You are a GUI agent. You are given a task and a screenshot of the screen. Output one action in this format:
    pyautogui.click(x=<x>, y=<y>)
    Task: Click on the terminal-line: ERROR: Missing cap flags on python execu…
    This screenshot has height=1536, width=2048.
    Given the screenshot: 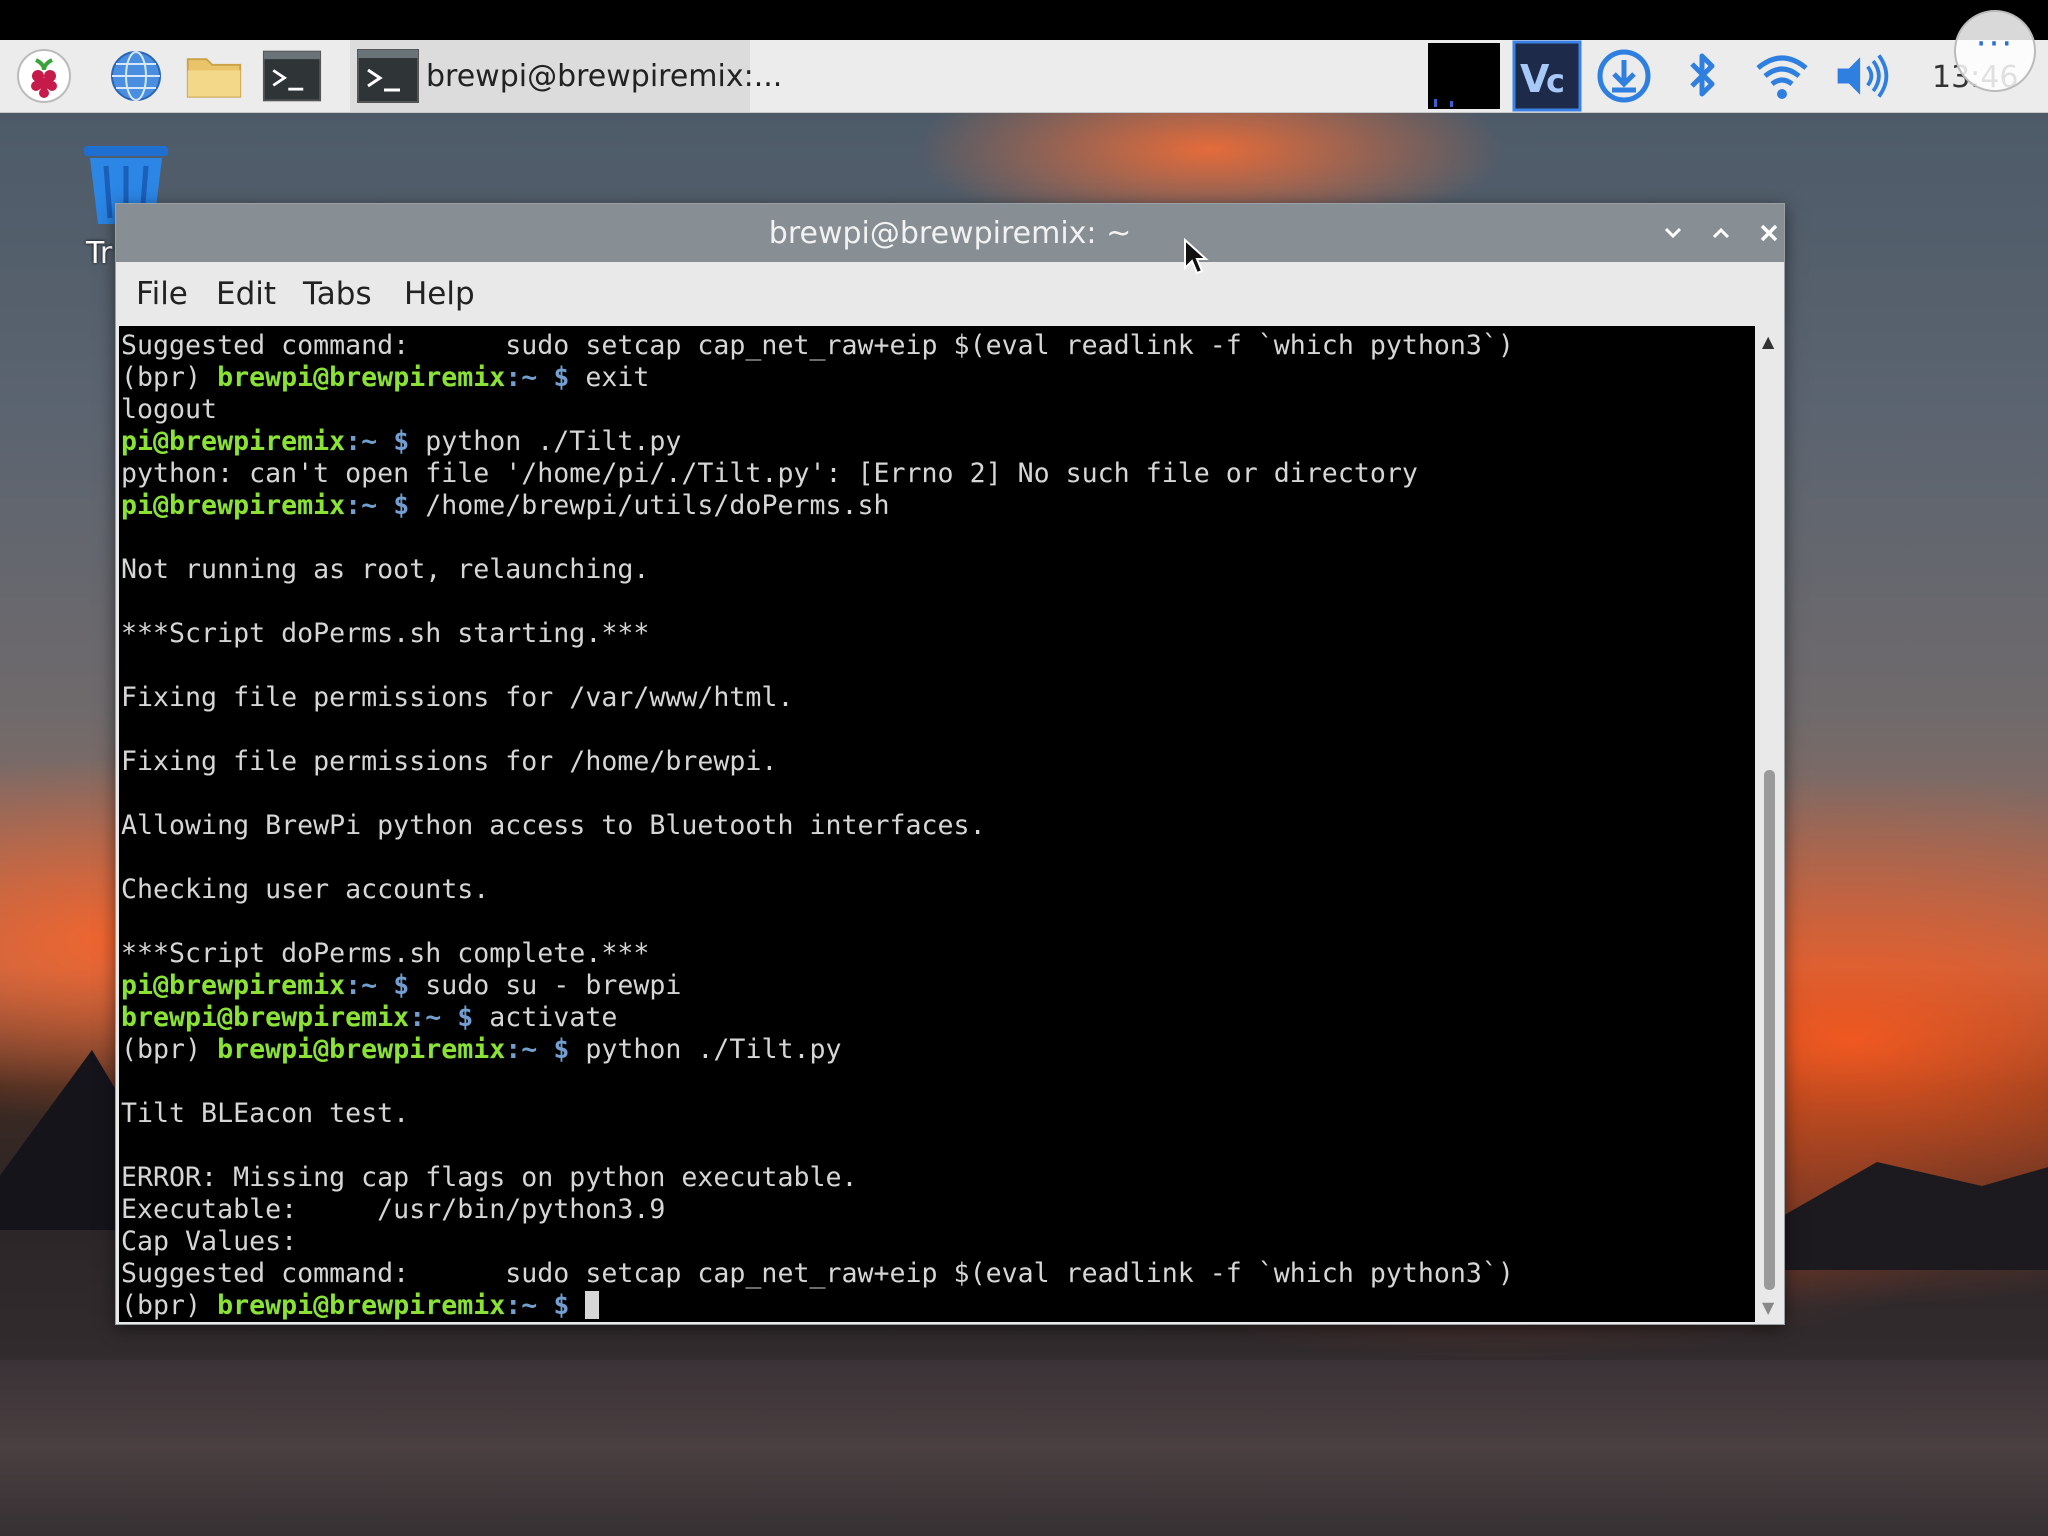 What is the action you would take?
    pyautogui.click(x=489, y=1177)
    